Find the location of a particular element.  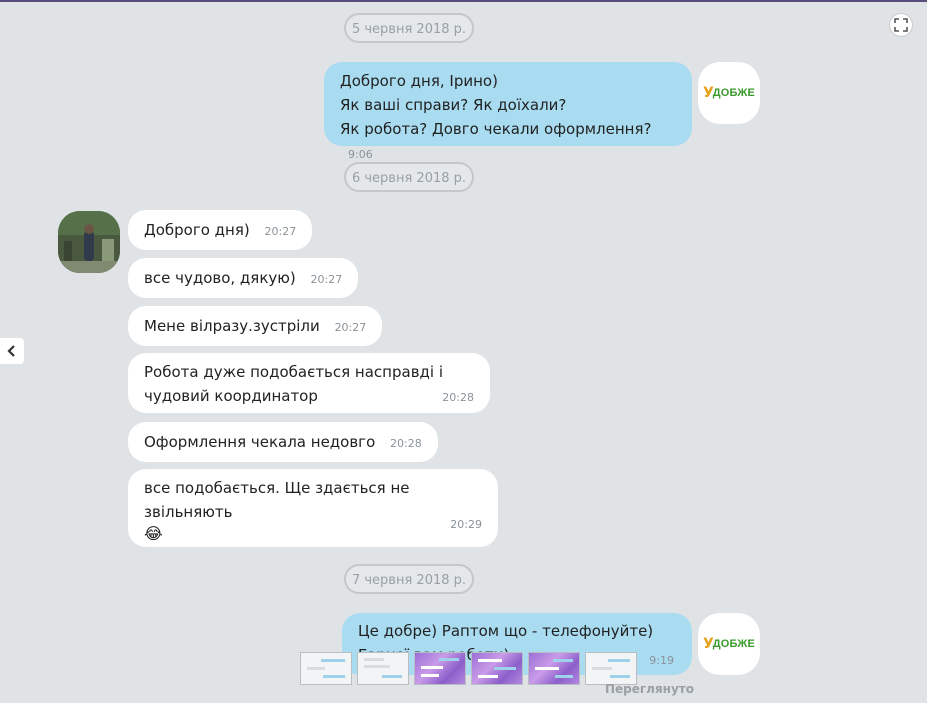

date-separator: 6 червня 2018 р. is located at coordinates (409, 177).